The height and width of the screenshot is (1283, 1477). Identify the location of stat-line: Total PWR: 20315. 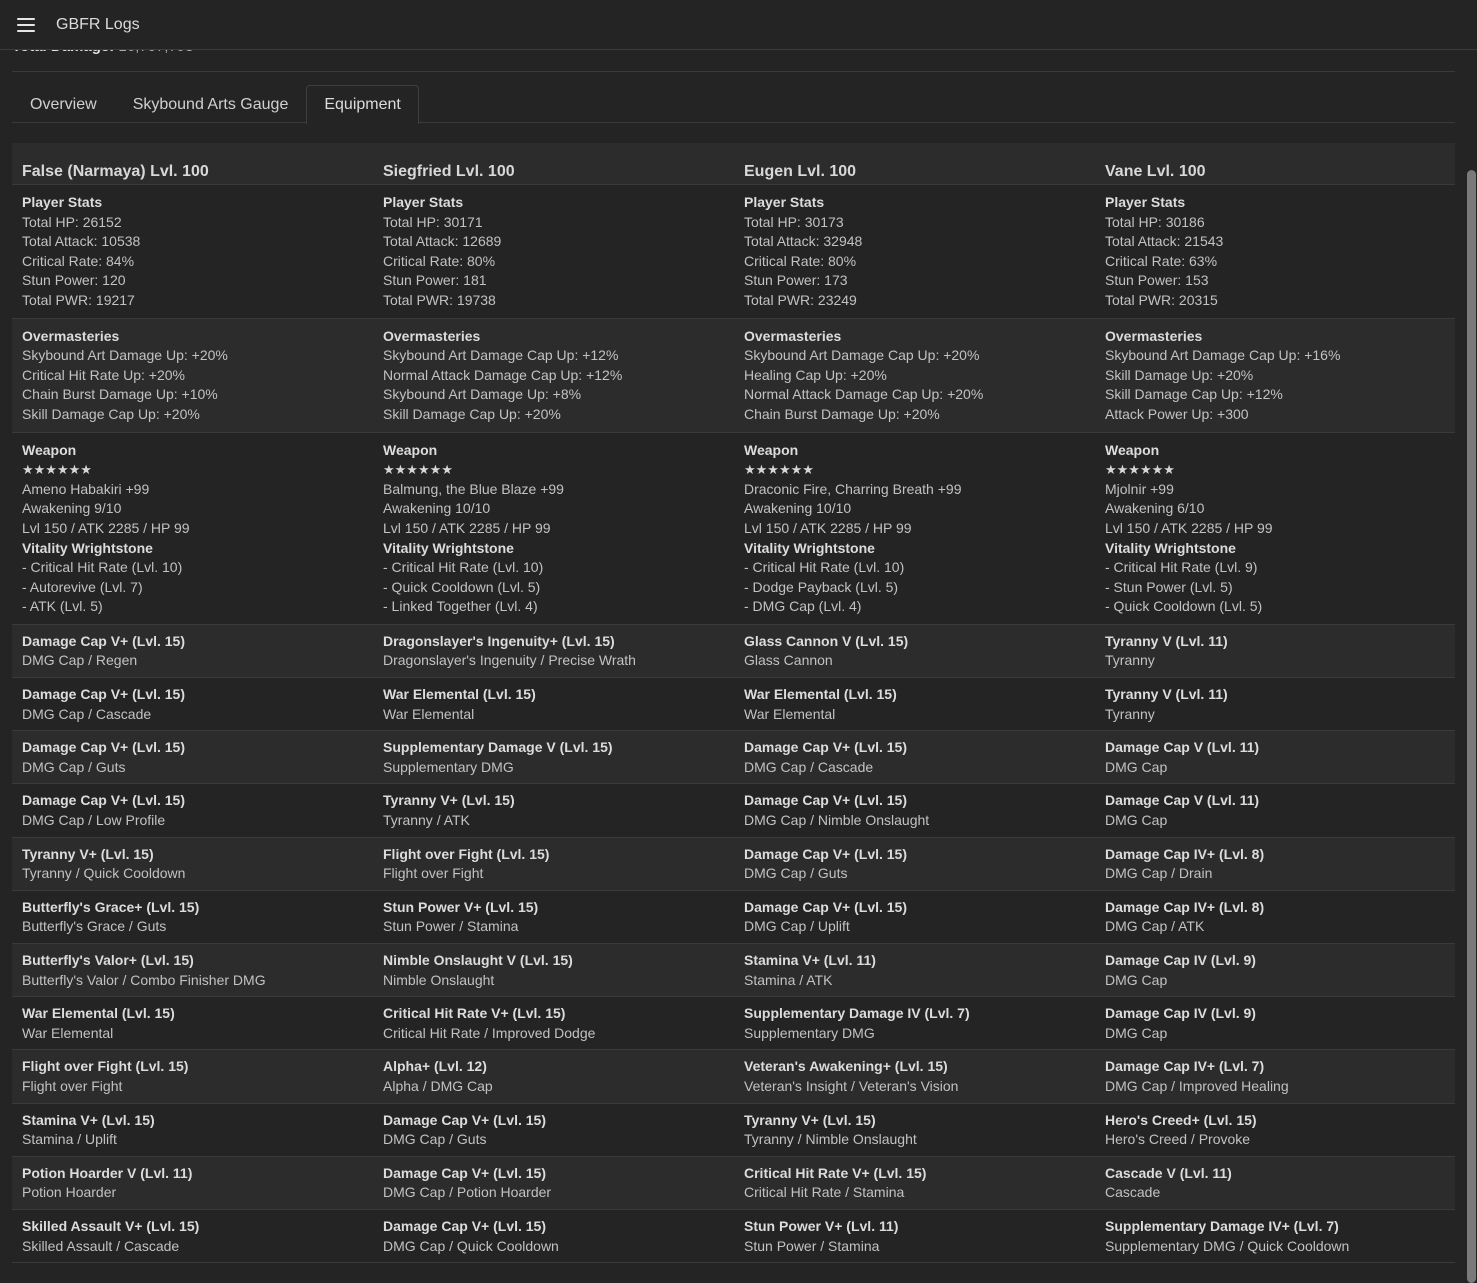
(1161, 299).